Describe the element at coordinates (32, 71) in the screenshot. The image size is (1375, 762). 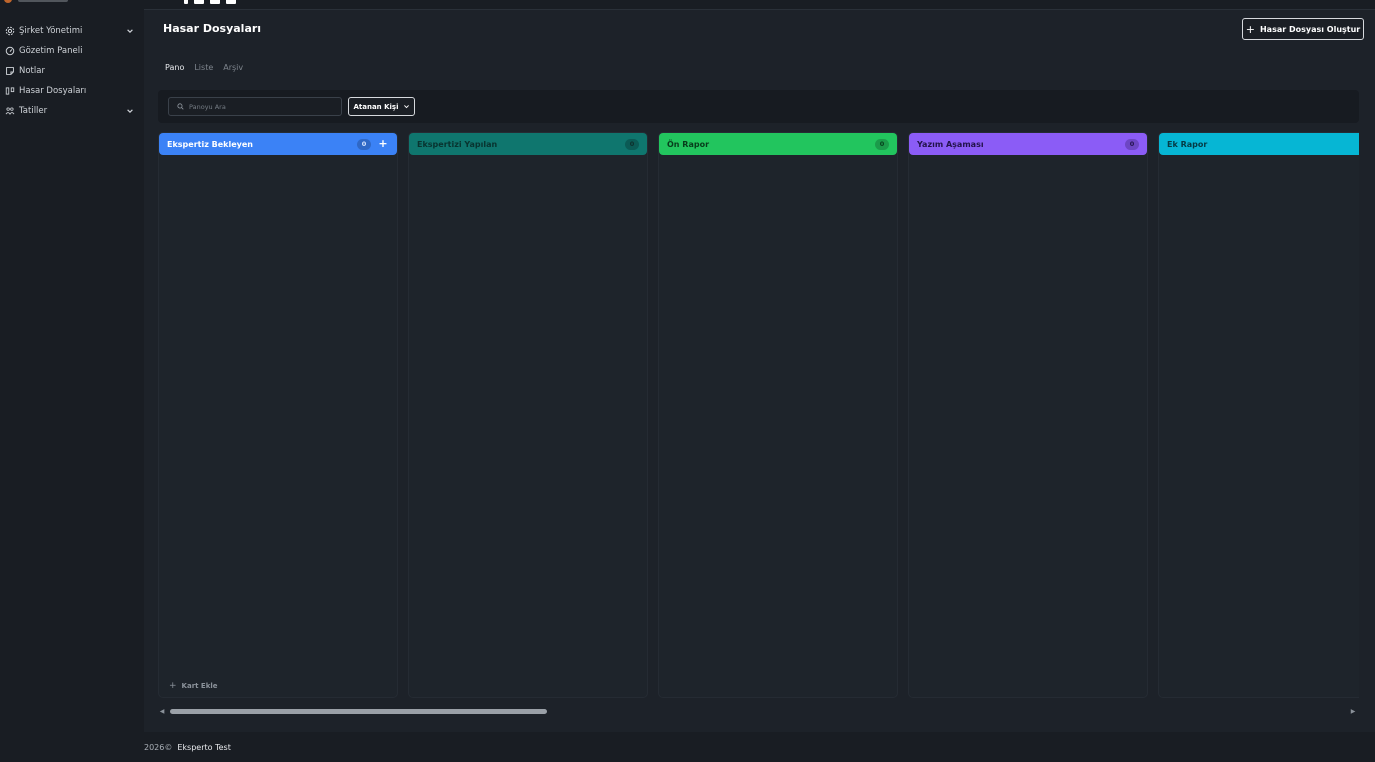
I see `sidebar-item-label: Notlar` at that location.